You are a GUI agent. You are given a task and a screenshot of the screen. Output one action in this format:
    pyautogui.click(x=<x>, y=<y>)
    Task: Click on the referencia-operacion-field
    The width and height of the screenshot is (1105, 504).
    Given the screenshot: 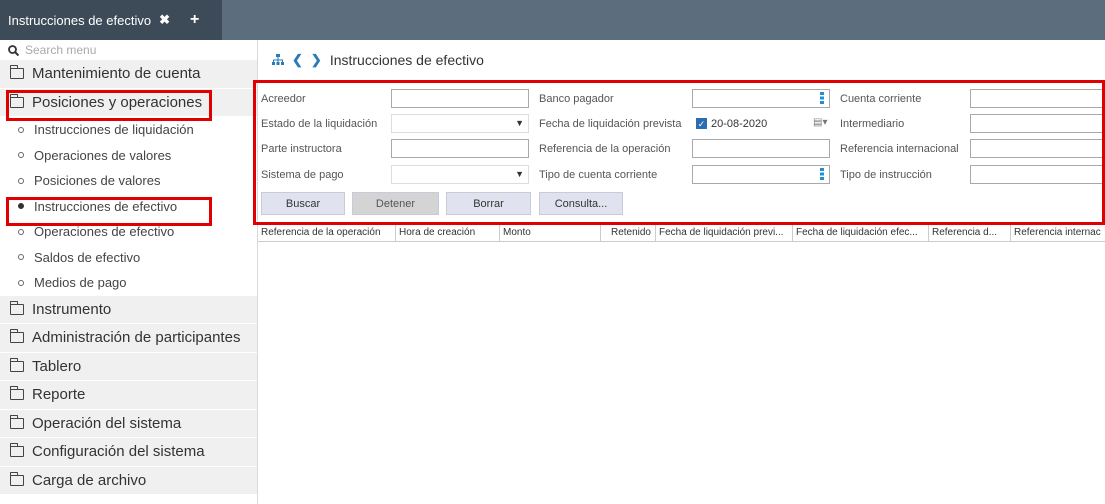 What is the action you would take?
    pyautogui.click(x=761, y=148)
    